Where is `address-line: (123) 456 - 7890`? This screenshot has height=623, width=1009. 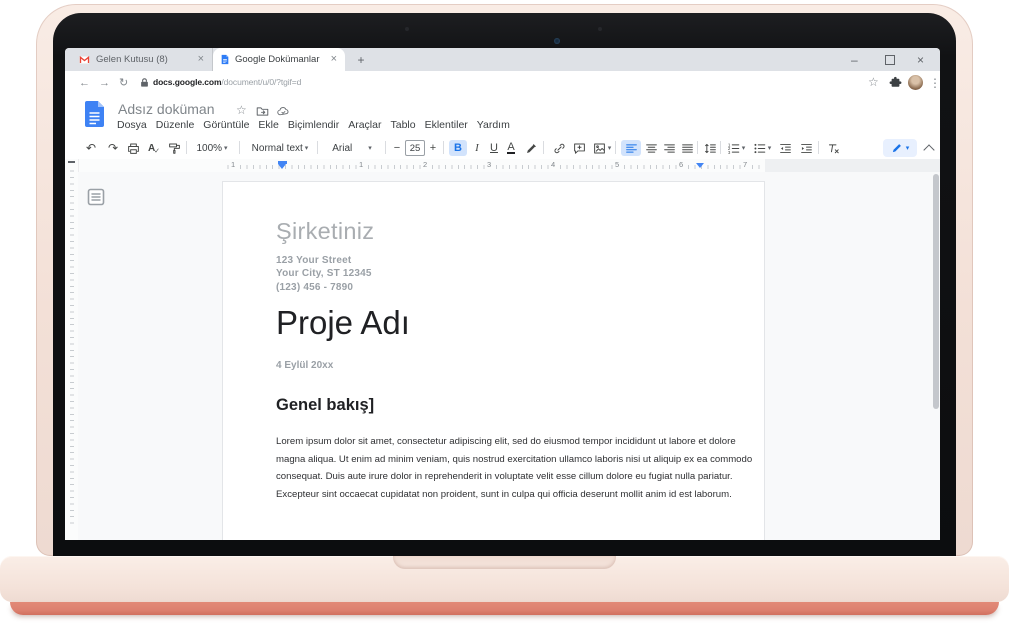 address-line: (123) 456 - 7890 is located at coordinates (315, 287).